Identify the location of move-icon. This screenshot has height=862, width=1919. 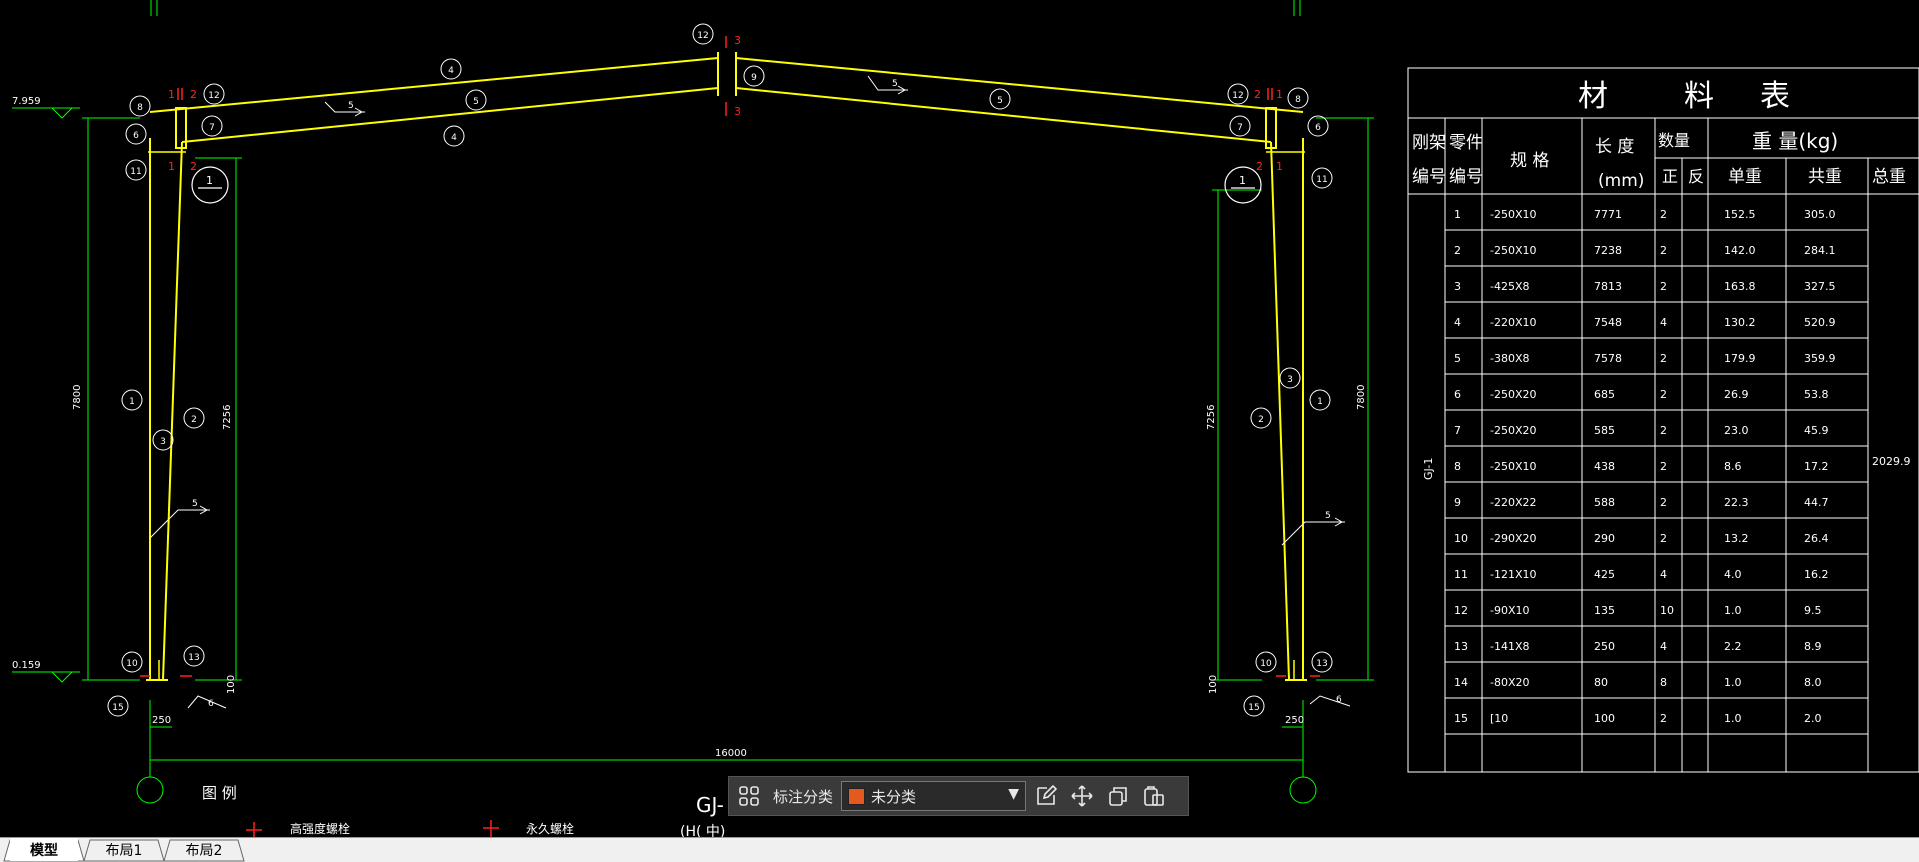
(1082, 796).